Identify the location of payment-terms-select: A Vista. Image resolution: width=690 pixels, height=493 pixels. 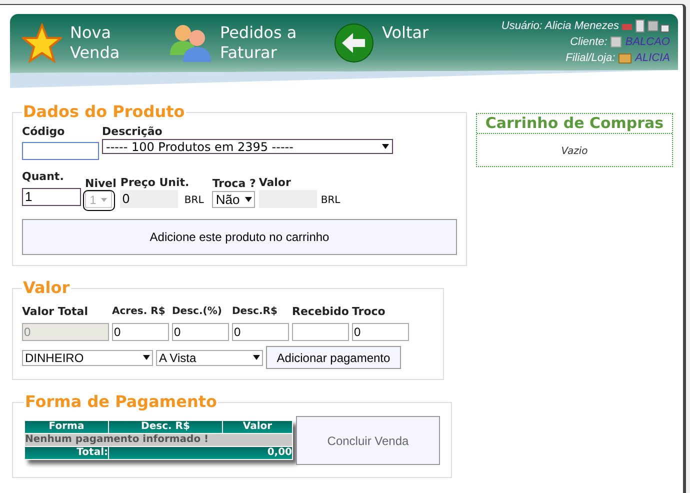
(209, 358).